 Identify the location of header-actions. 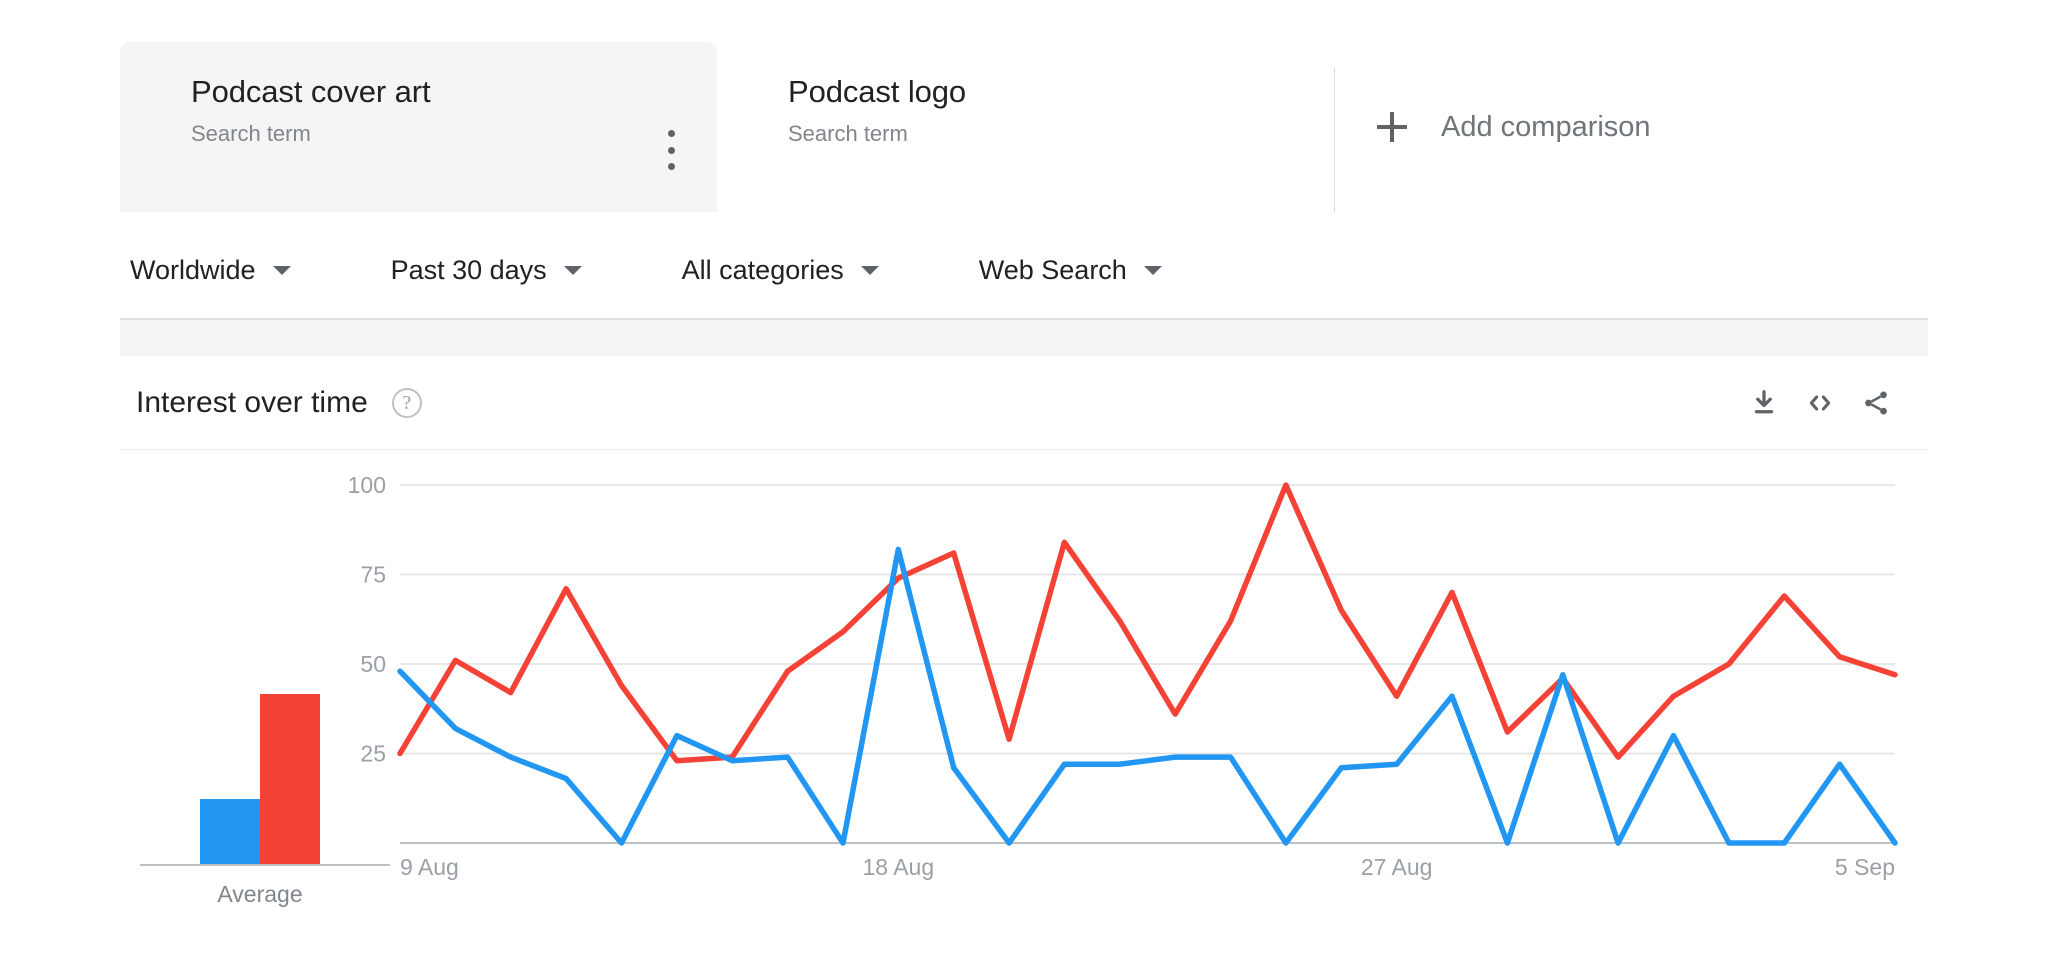
(1820, 403).